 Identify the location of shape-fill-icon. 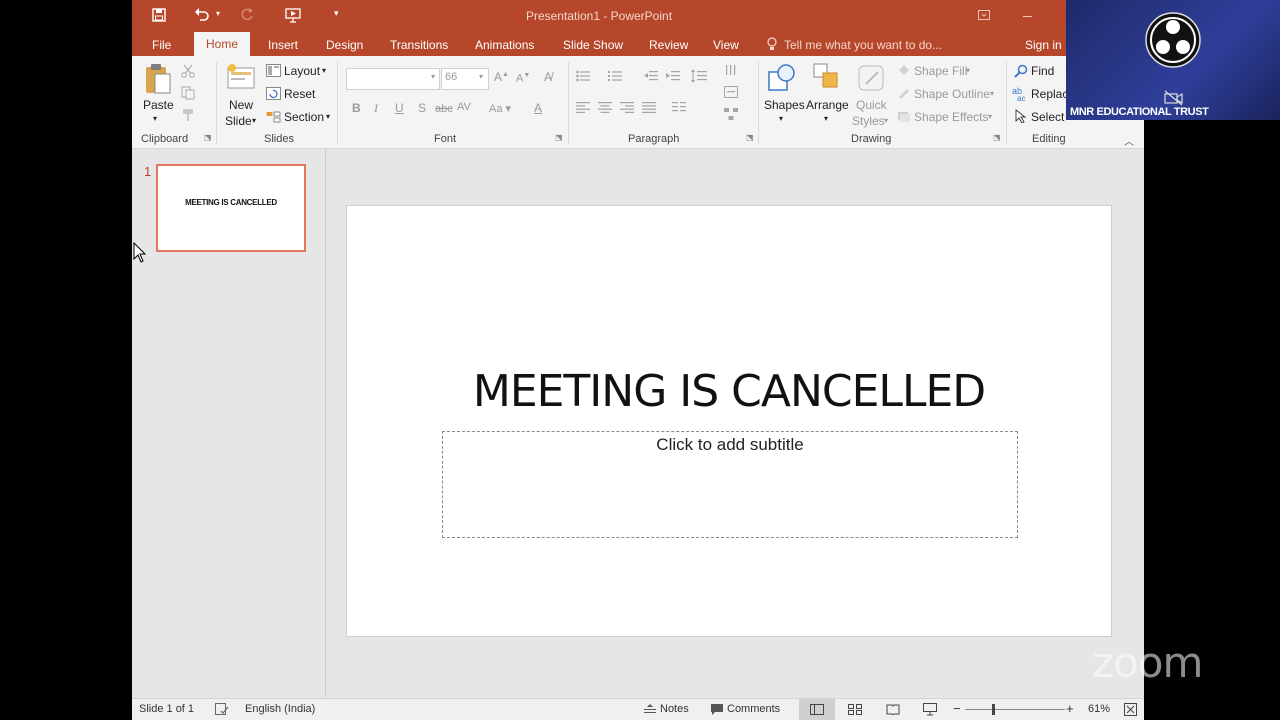
(904, 70).